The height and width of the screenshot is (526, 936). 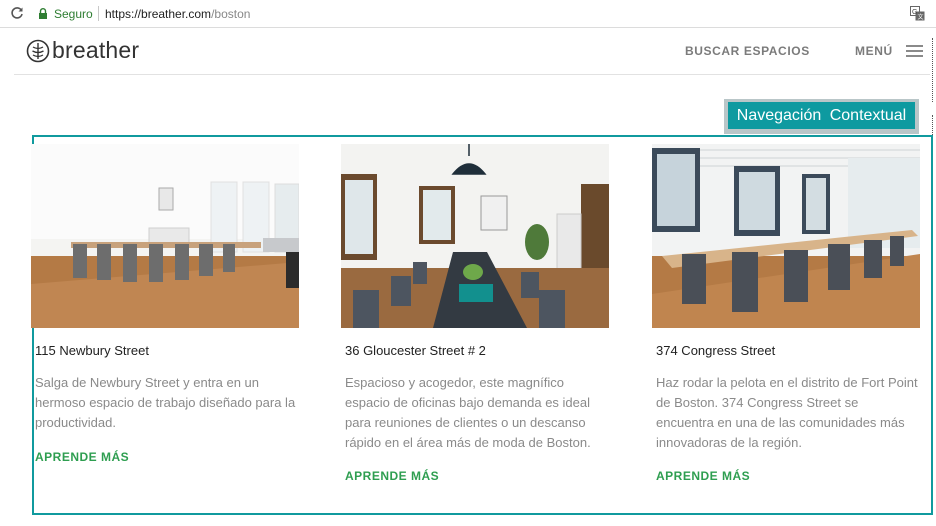 I want to click on logo-wordmark: breather, so click(x=95, y=50).